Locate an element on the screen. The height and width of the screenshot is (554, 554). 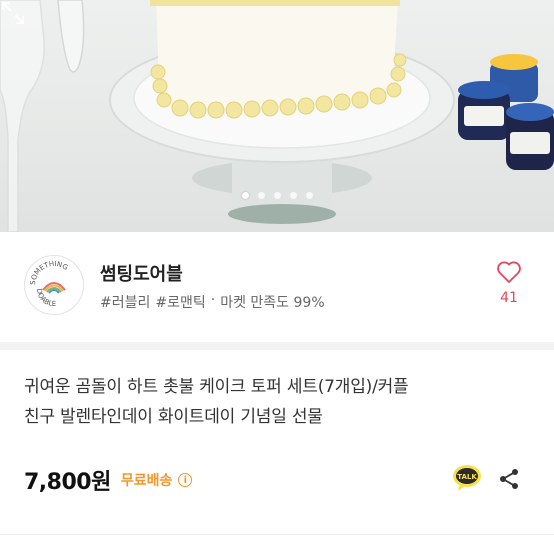
like-button: 41 is located at coordinates (509, 283).